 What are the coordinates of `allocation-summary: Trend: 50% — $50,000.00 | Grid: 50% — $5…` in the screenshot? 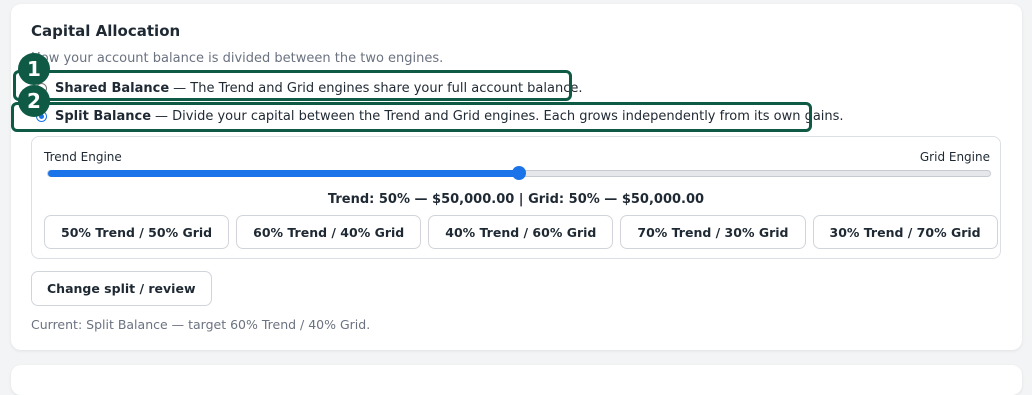 It's located at (516, 199).